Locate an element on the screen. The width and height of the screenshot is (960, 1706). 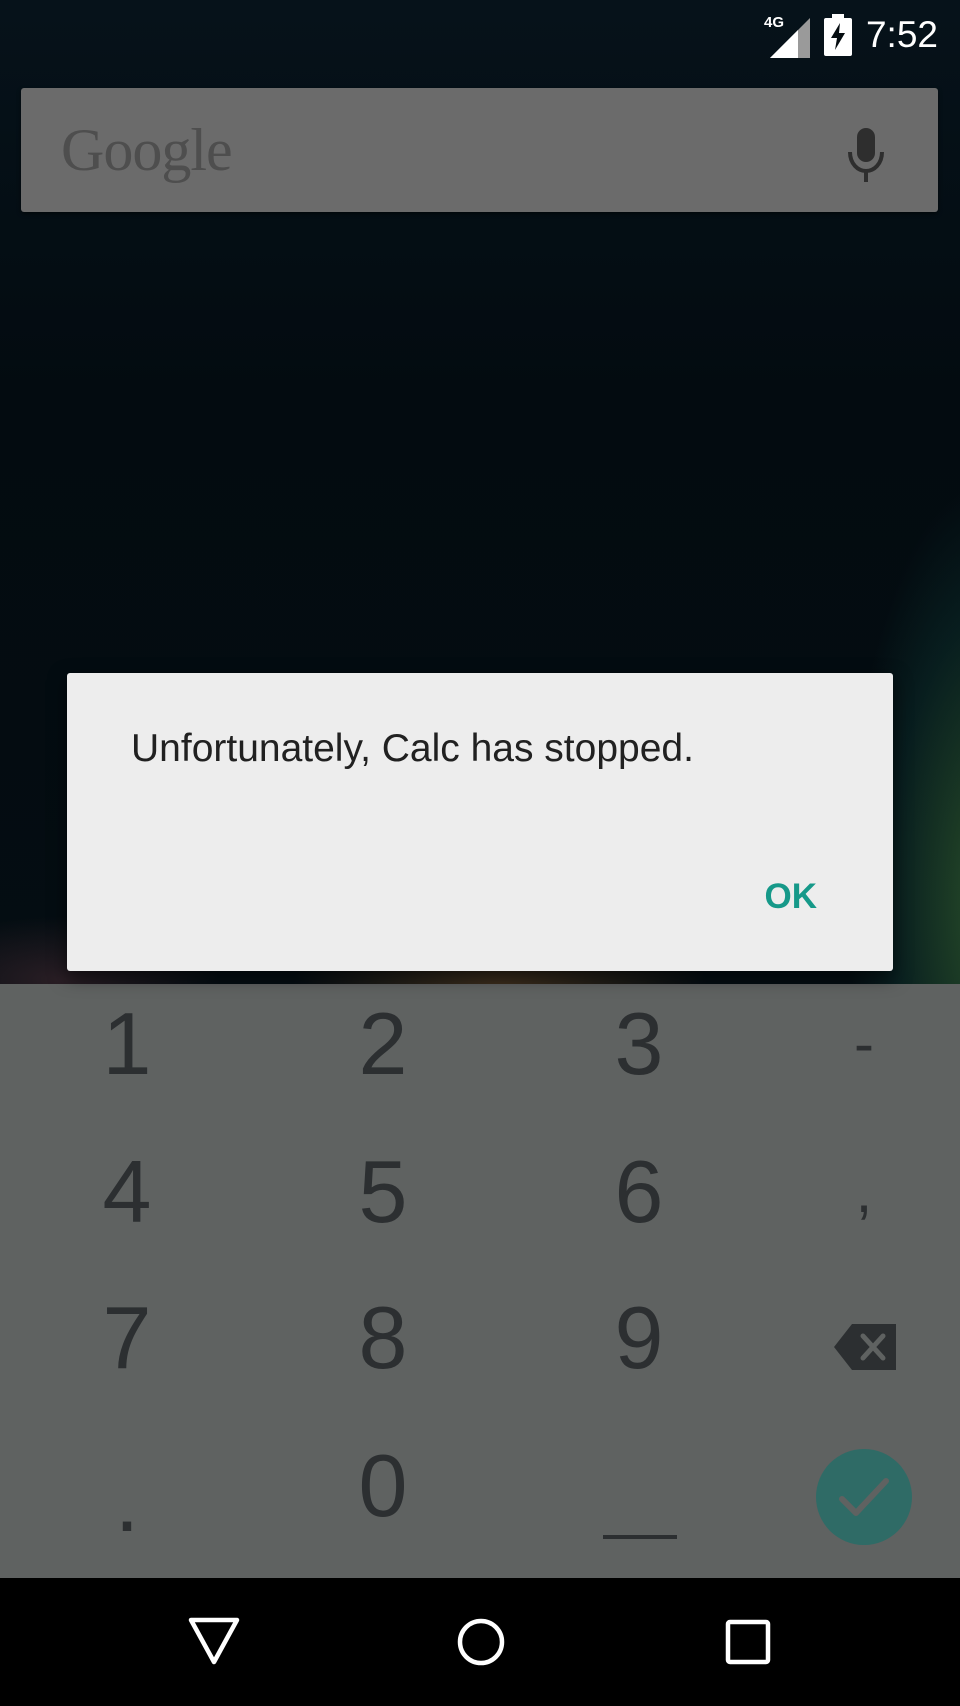
key-3: 3 is located at coordinates (639, 1044).